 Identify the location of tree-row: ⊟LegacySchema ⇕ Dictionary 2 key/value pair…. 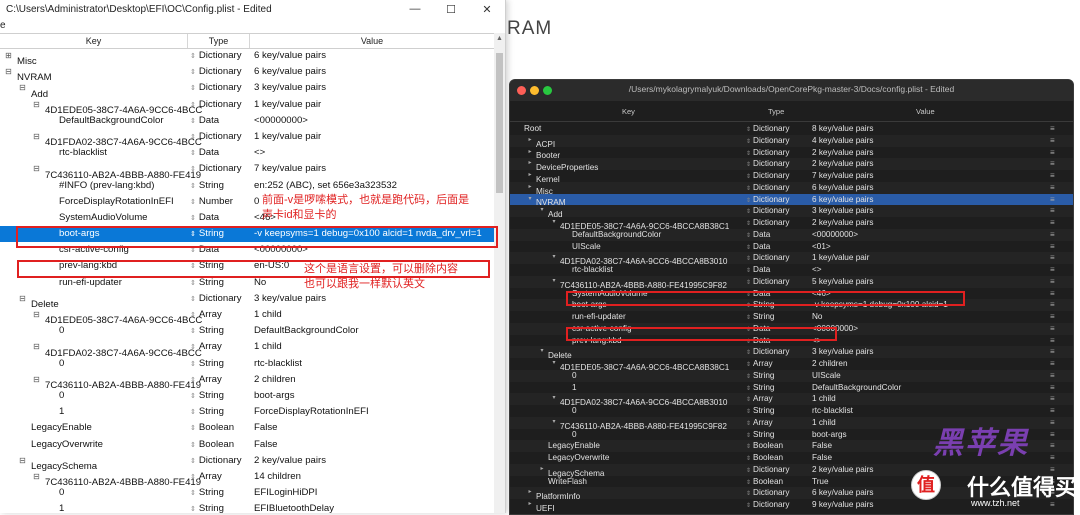
(247, 462).